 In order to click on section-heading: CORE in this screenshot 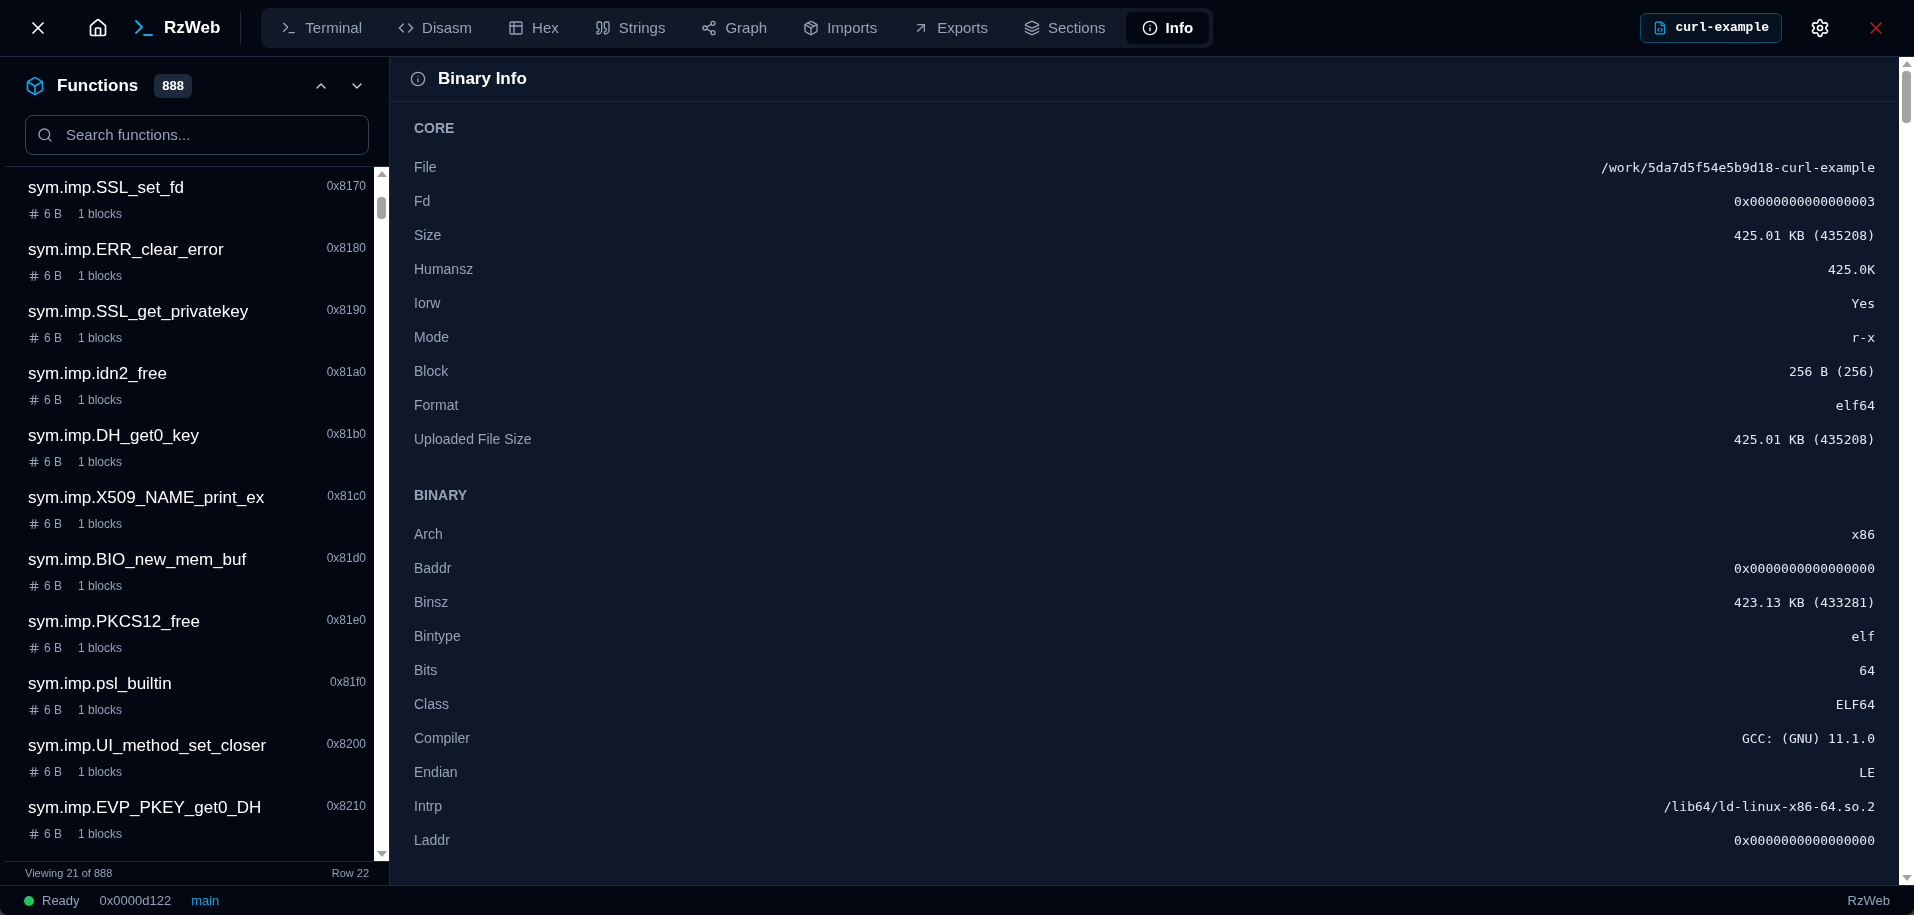, I will do `click(435, 128)`.